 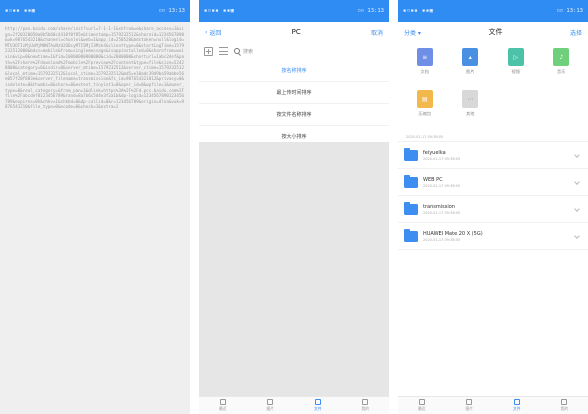 I want to click on chevron-left-icon: ‹, so click(x=206, y=32).